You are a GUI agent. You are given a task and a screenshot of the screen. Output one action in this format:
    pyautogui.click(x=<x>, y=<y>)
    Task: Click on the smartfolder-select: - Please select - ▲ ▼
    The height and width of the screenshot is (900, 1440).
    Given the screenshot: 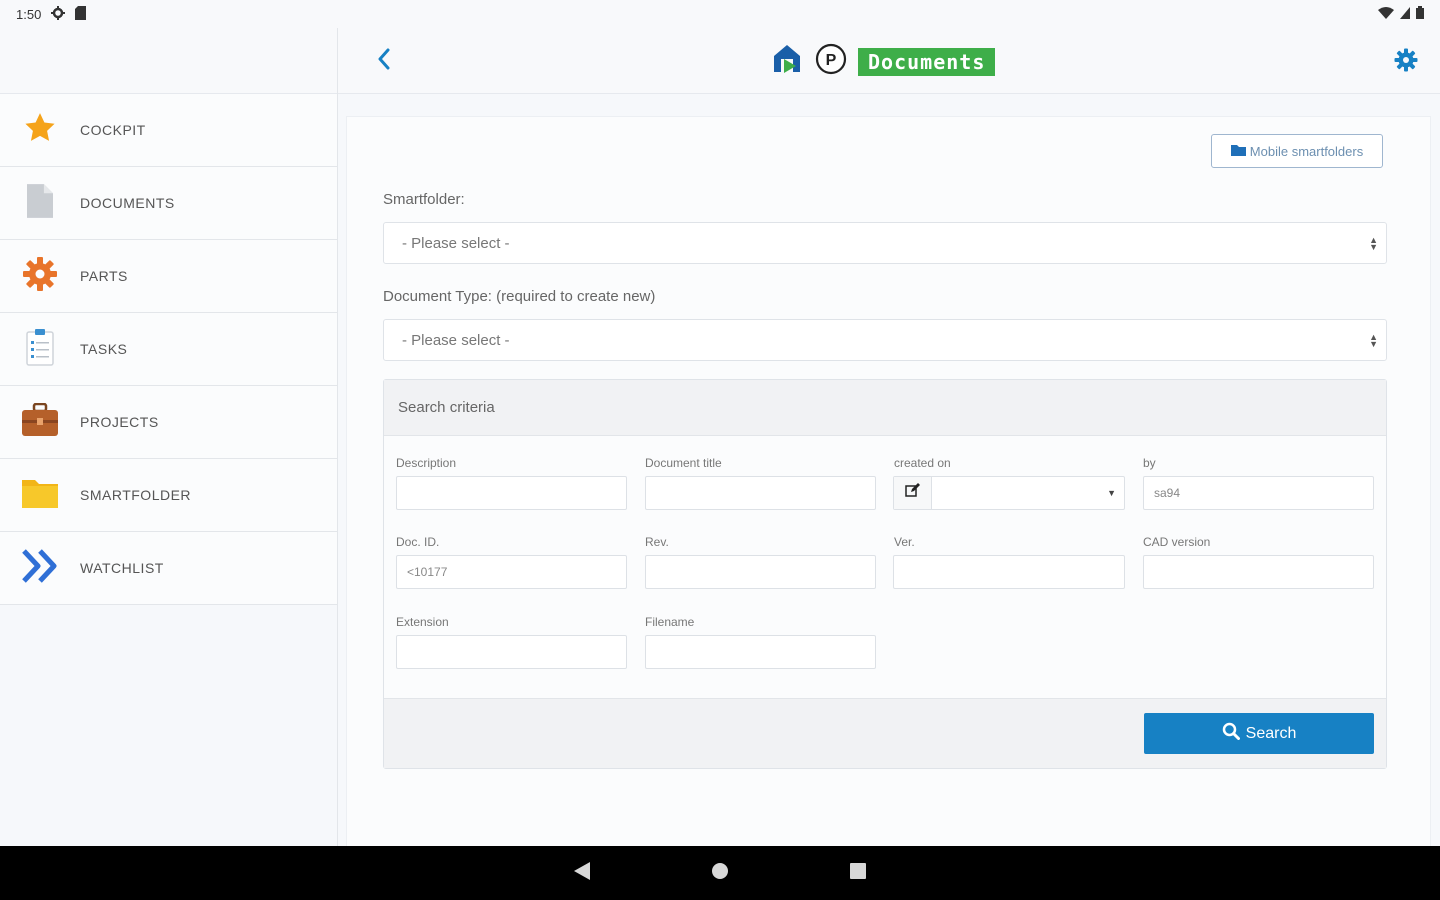 What is the action you would take?
    pyautogui.click(x=885, y=243)
    